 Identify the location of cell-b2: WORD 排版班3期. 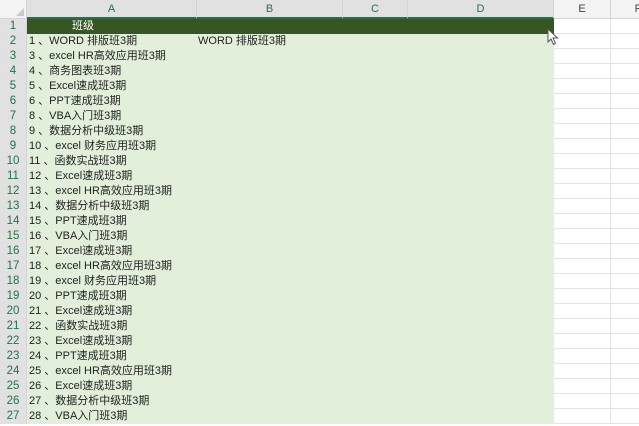
(242, 41).